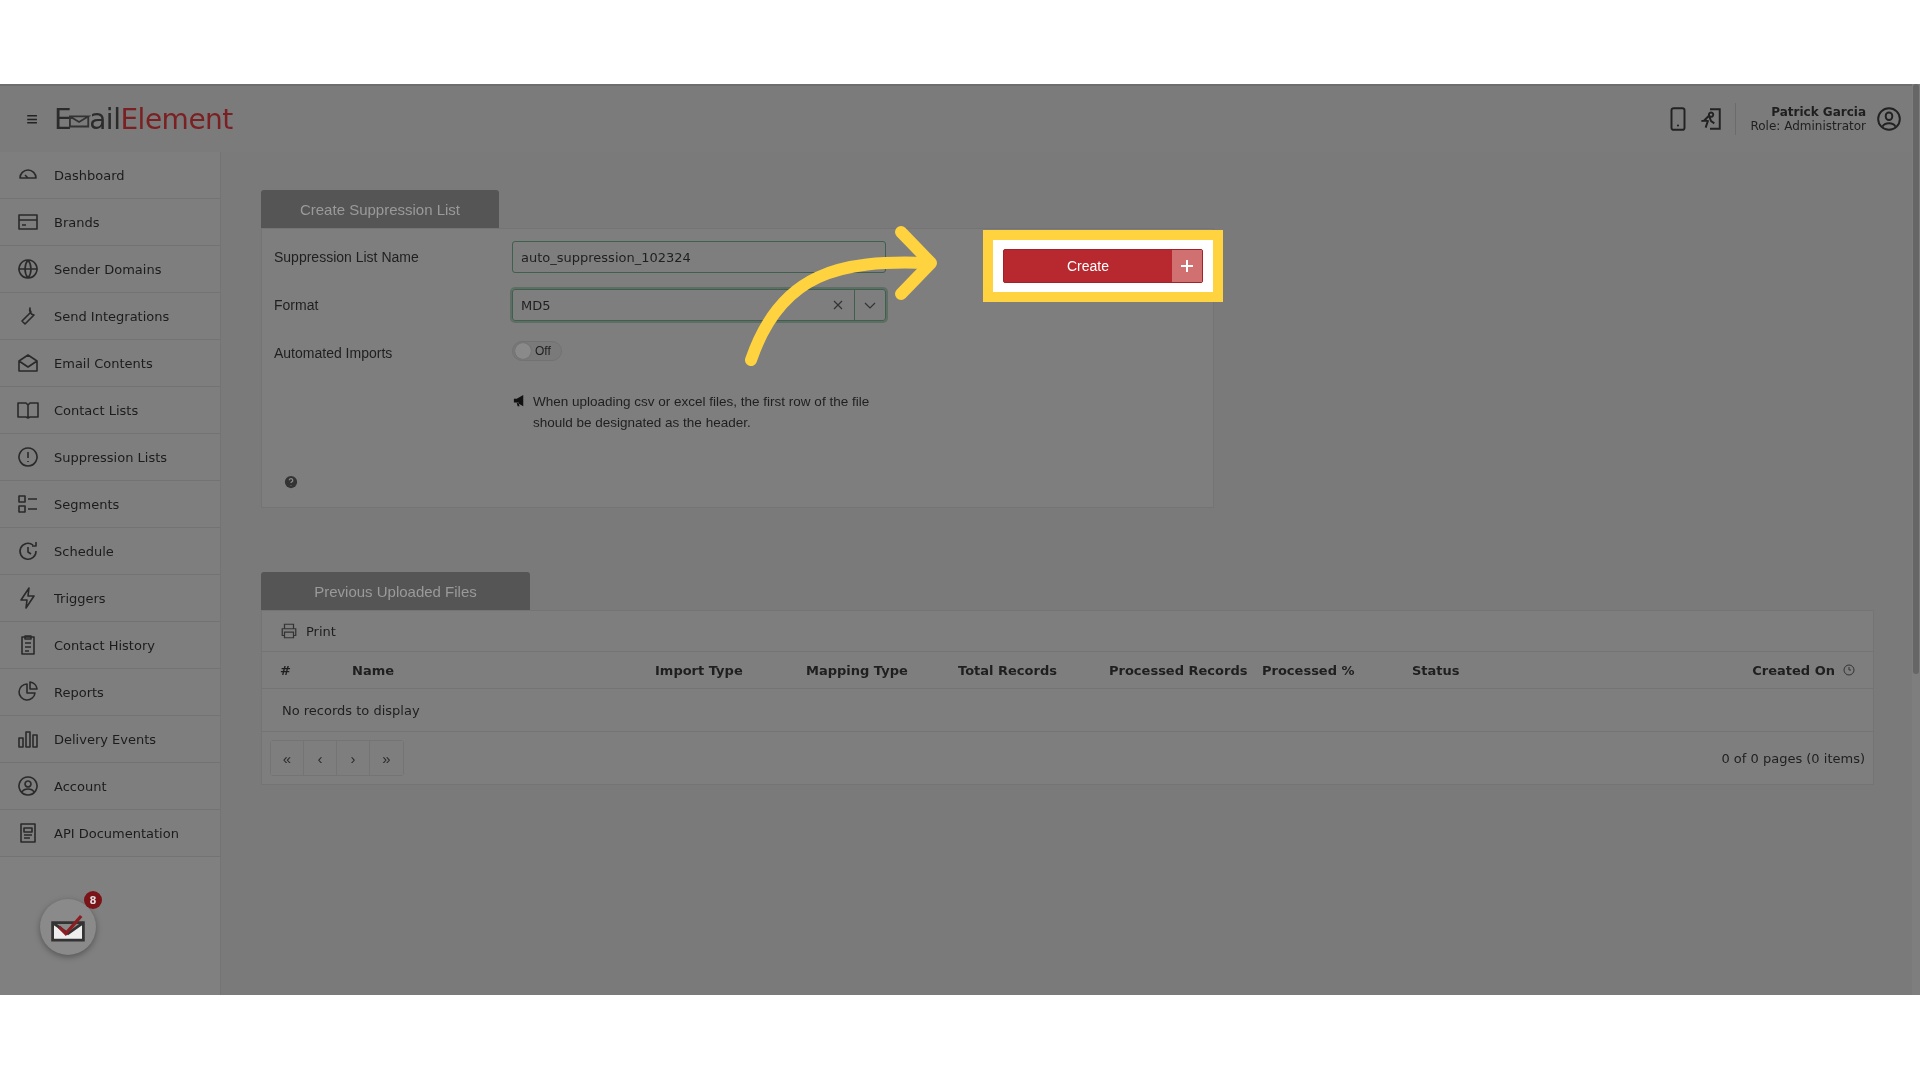 The height and width of the screenshot is (1080, 1920). I want to click on column-header: Status, so click(1436, 670).